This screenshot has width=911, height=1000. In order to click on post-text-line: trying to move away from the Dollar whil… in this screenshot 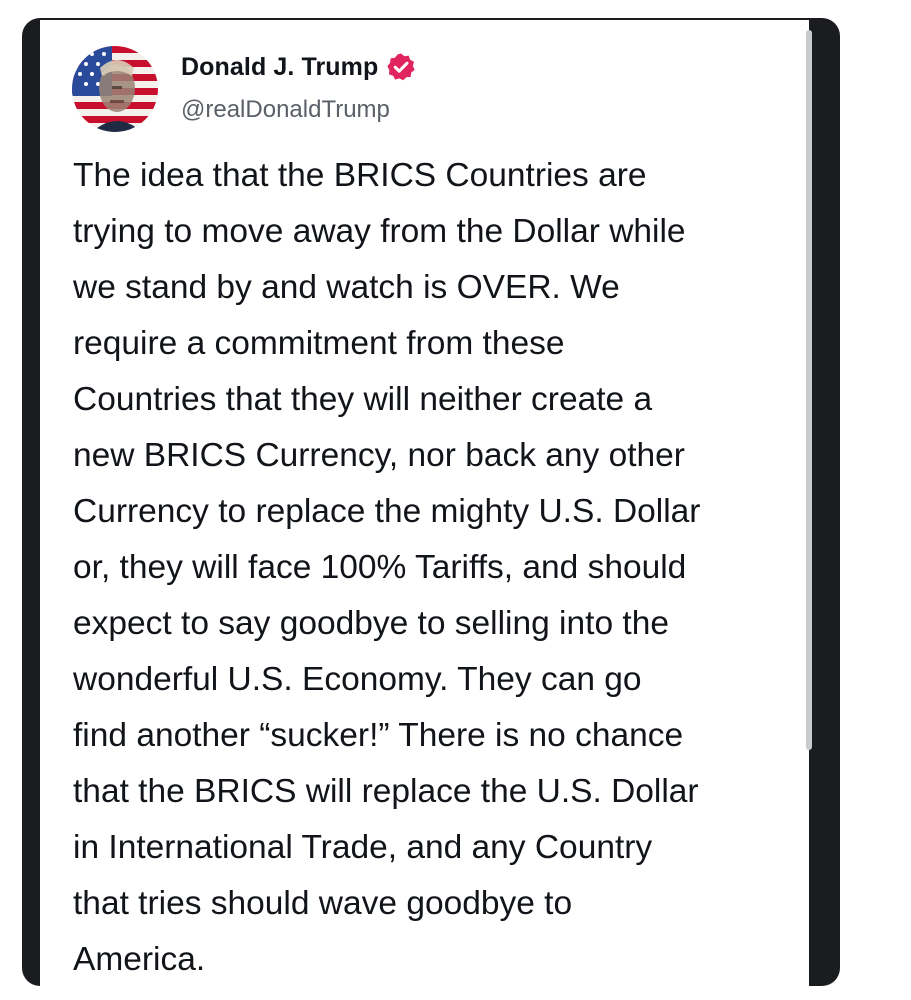, I will do `click(379, 231)`.